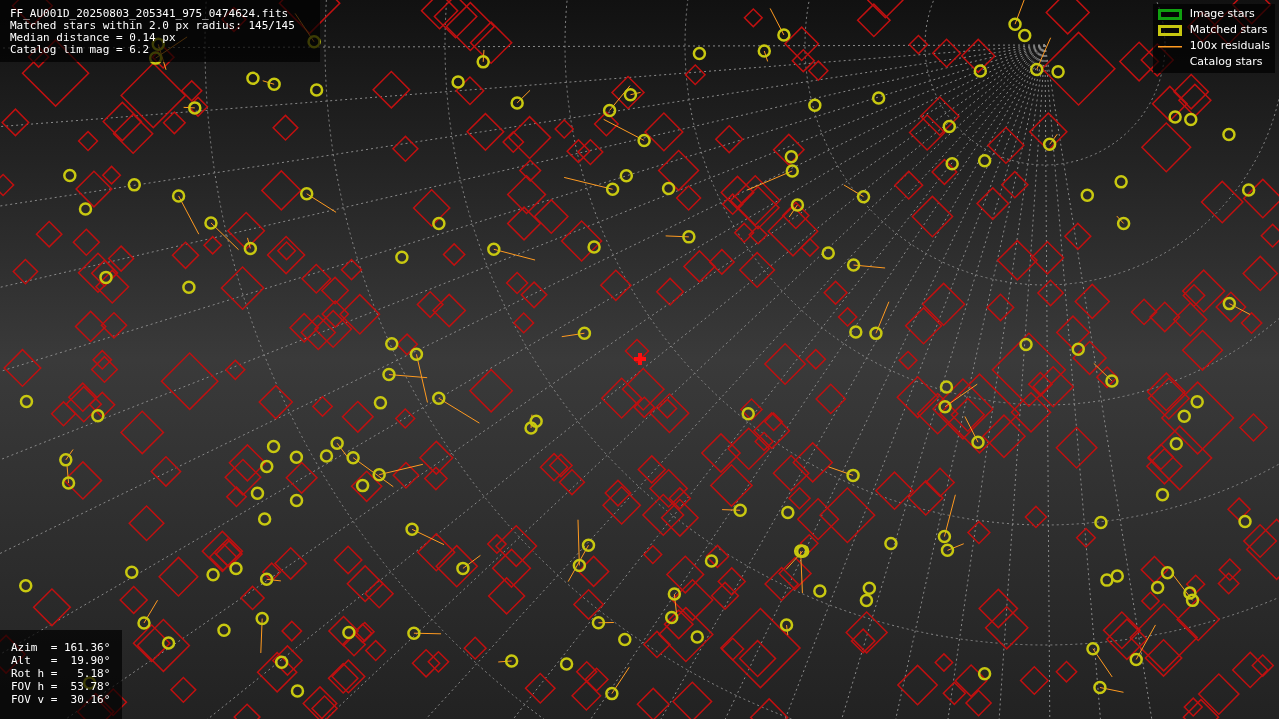 Image resolution: width=1279 pixels, height=719 pixels. Describe the element at coordinates (93, 38) in the screenshot. I see `info-line: Median distance = 0.14 px` at that location.